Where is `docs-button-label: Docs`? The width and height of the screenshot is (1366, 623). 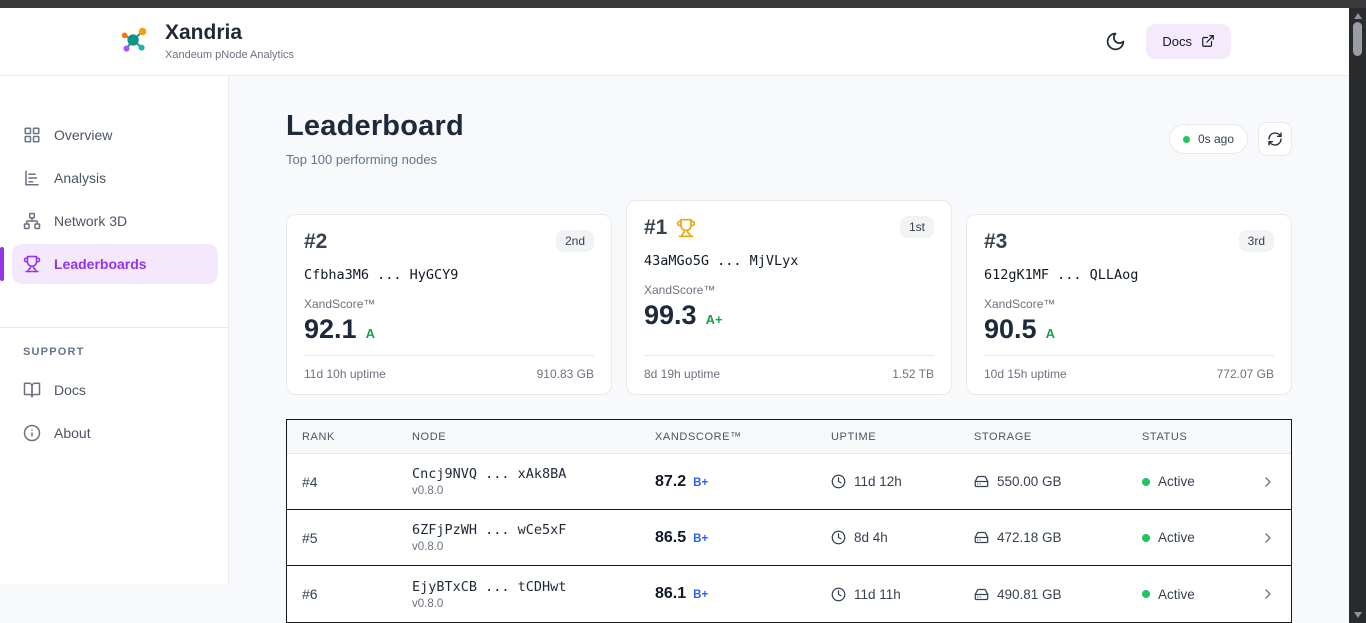 docs-button-label: Docs is located at coordinates (1177, 41).